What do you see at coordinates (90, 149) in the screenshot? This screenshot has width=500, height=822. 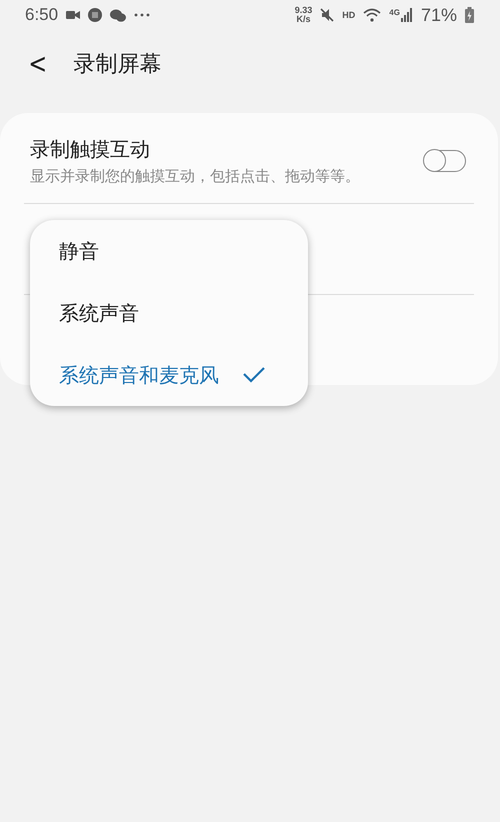 I see `setting-title: 录制触摸互动` at bounding box center [90, 149].